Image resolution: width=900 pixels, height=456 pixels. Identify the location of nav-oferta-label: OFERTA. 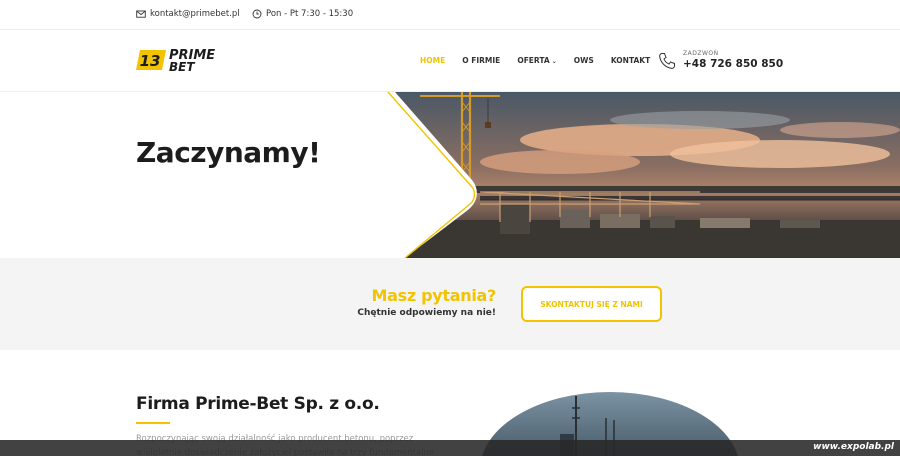
(533, 60).